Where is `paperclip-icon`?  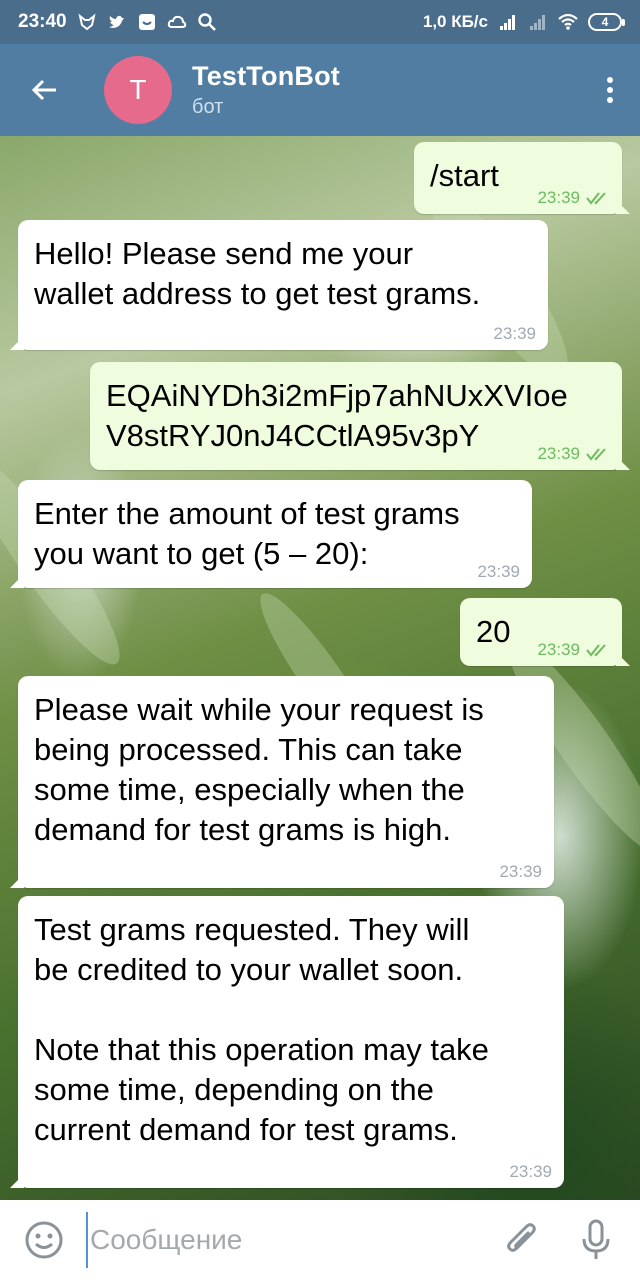 paperclip-icon is located at coordinates (521, 1237).